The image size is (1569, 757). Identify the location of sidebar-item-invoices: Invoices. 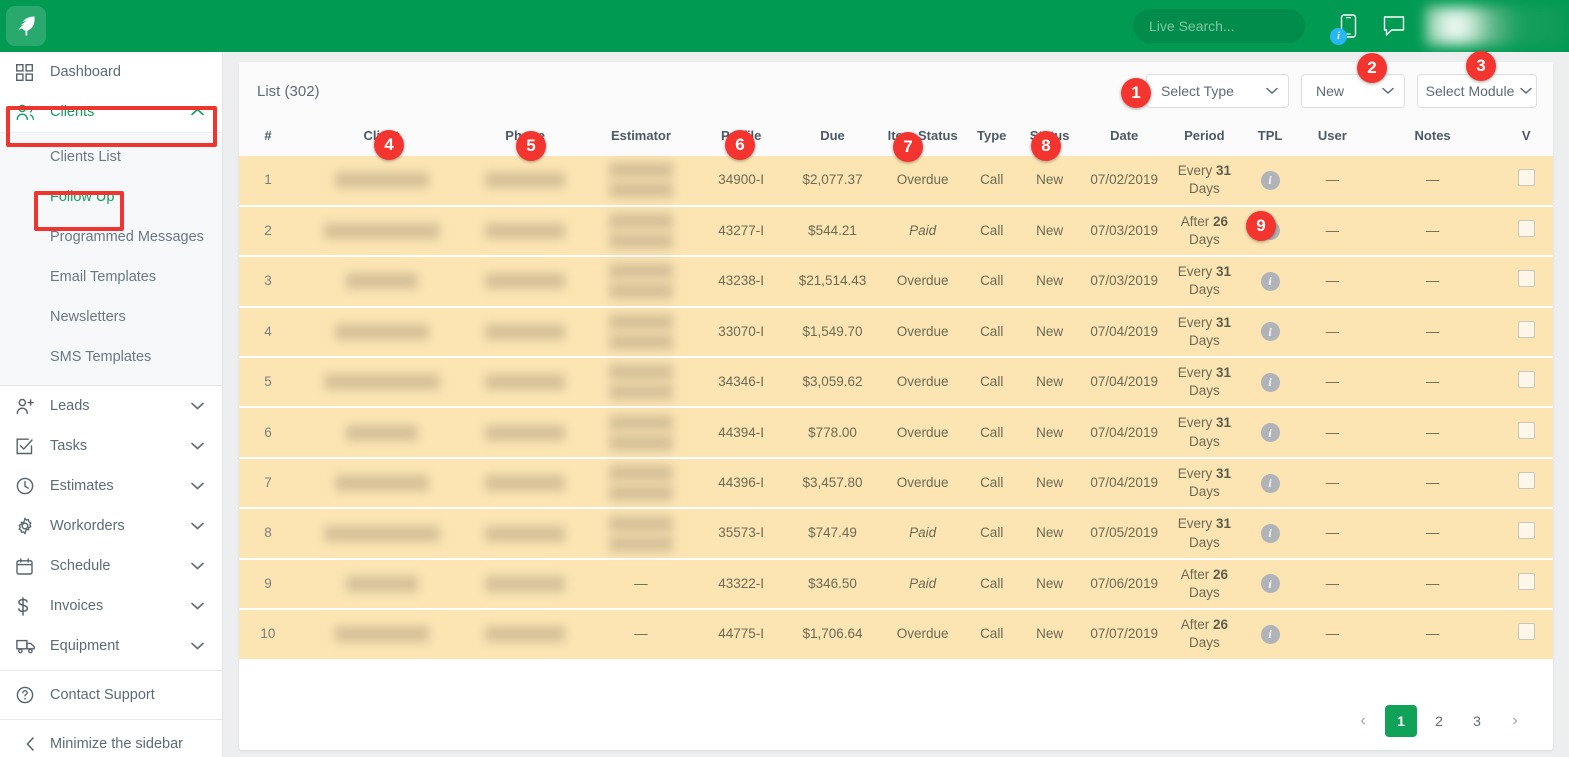
(111, 606).